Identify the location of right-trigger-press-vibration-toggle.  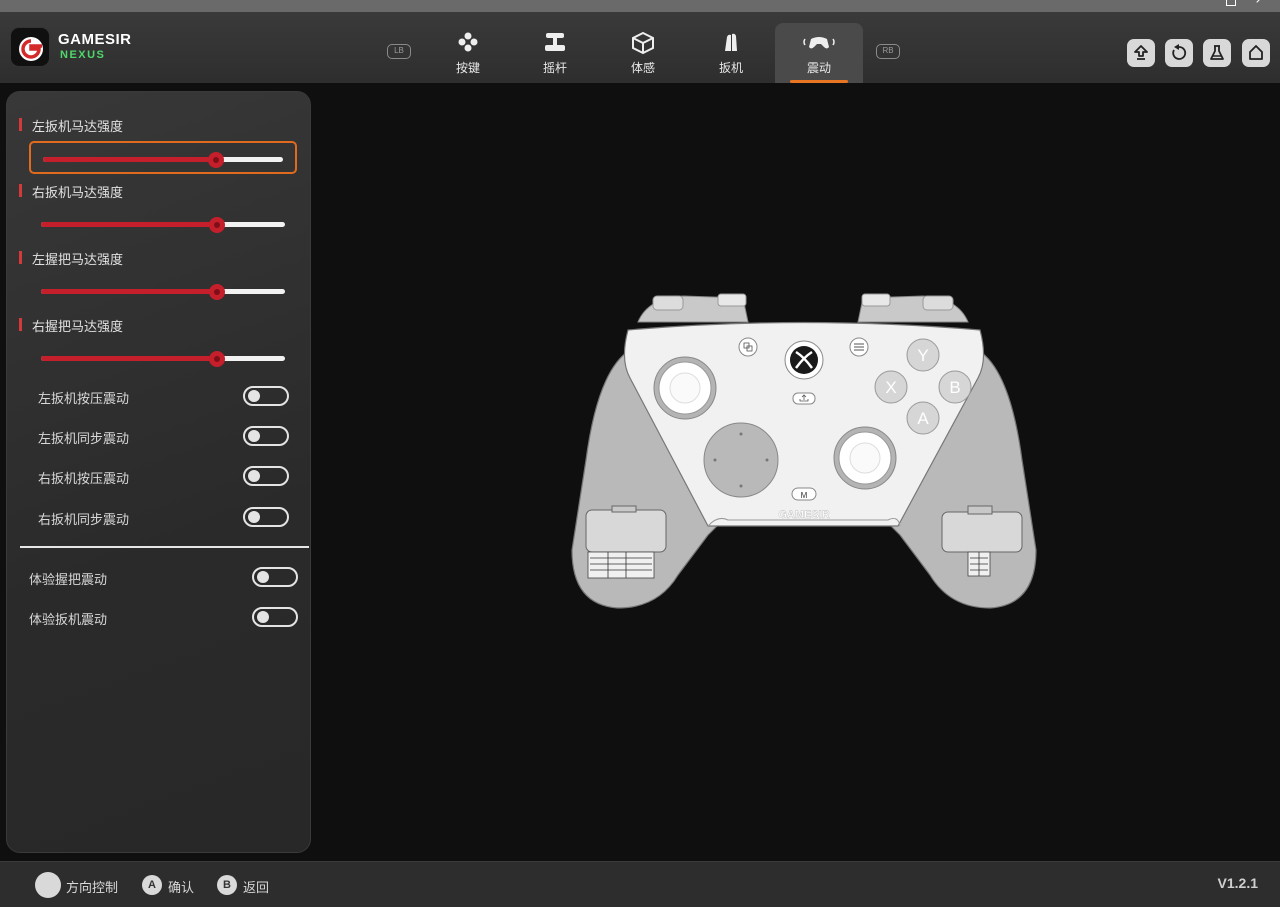
(266, 476).